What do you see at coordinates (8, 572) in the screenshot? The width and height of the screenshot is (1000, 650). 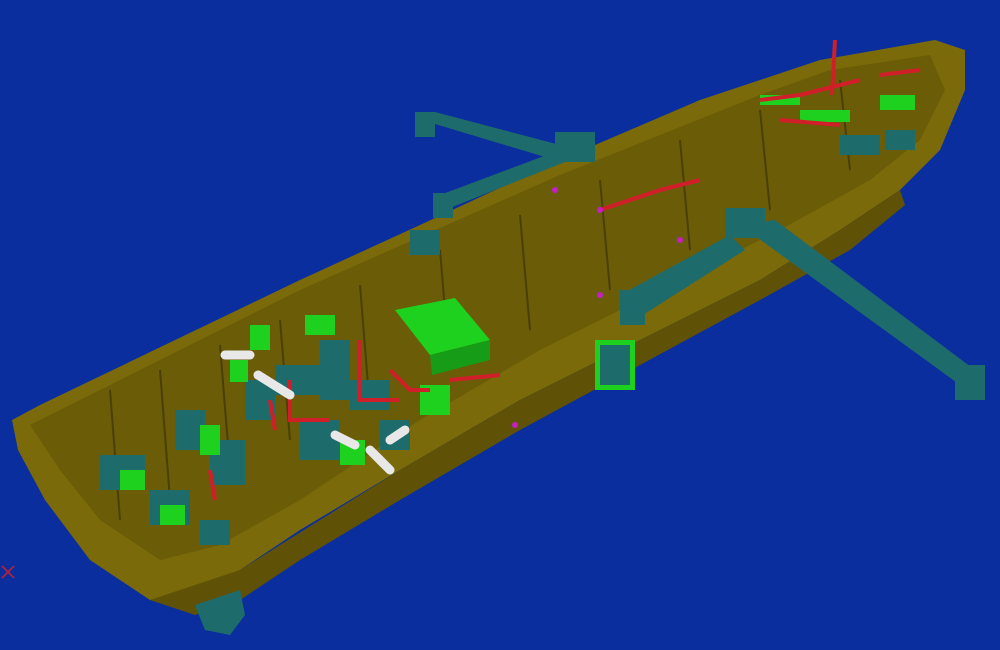 I see `axis-cross-icon` at bounding box center [8, 572].